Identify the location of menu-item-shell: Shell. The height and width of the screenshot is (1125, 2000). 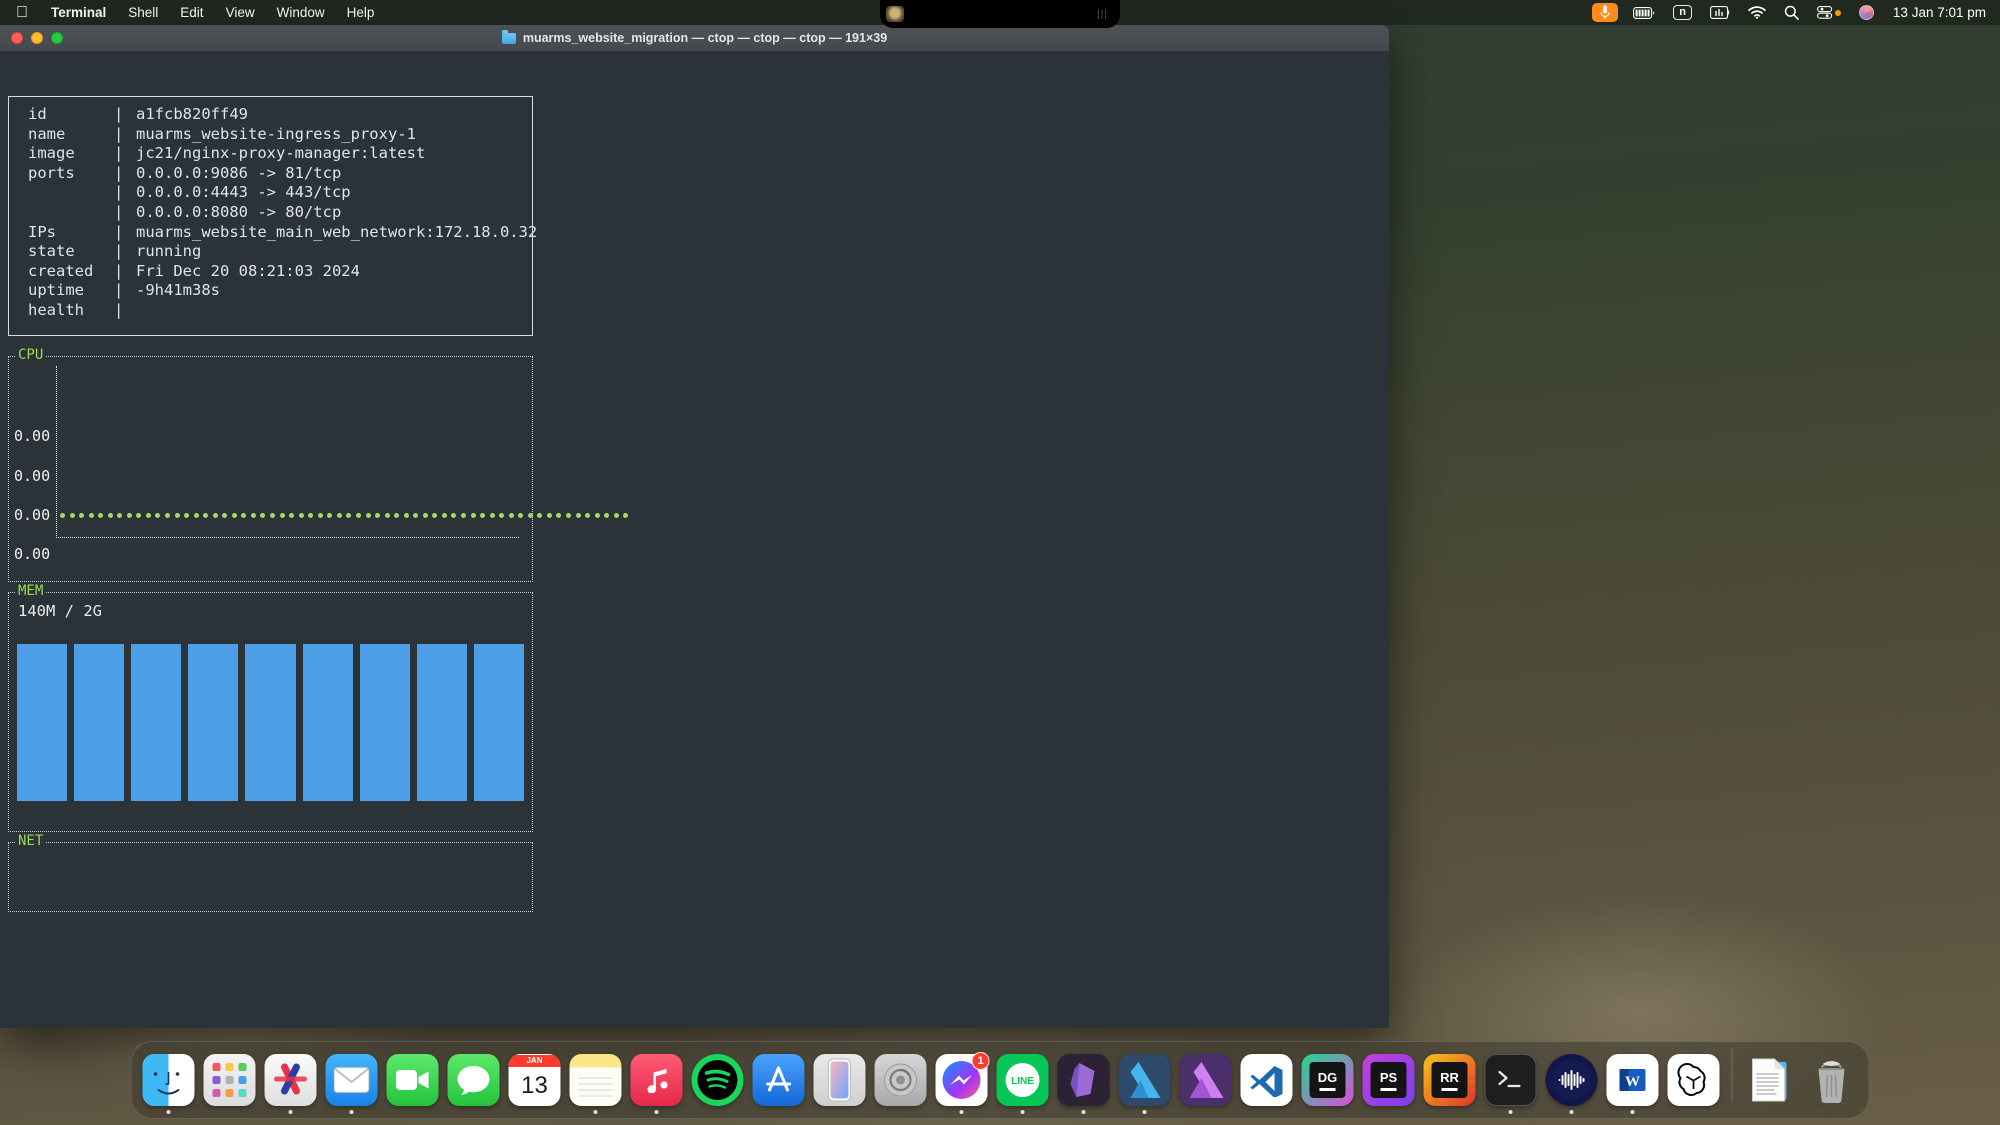
(143, 12).